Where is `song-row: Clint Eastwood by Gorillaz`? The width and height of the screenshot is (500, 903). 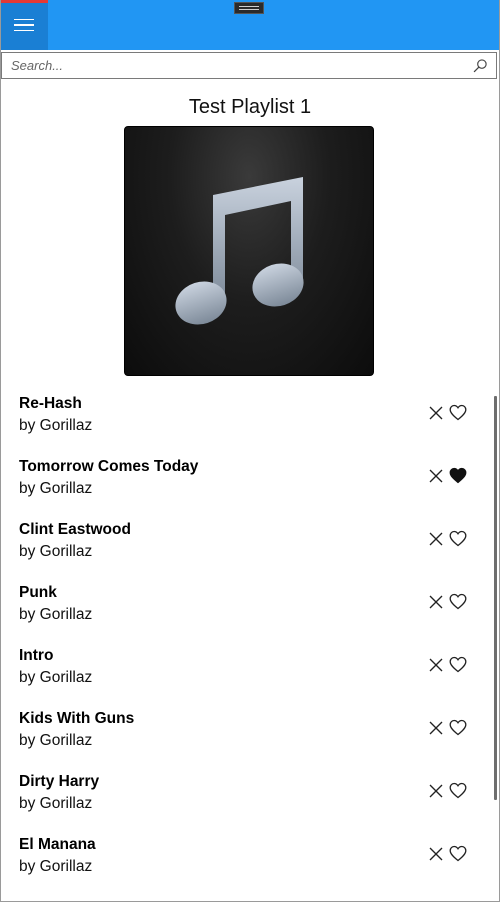 song-row: Clint Eastwood by Gorillaz is located at coordinates (245, 543).